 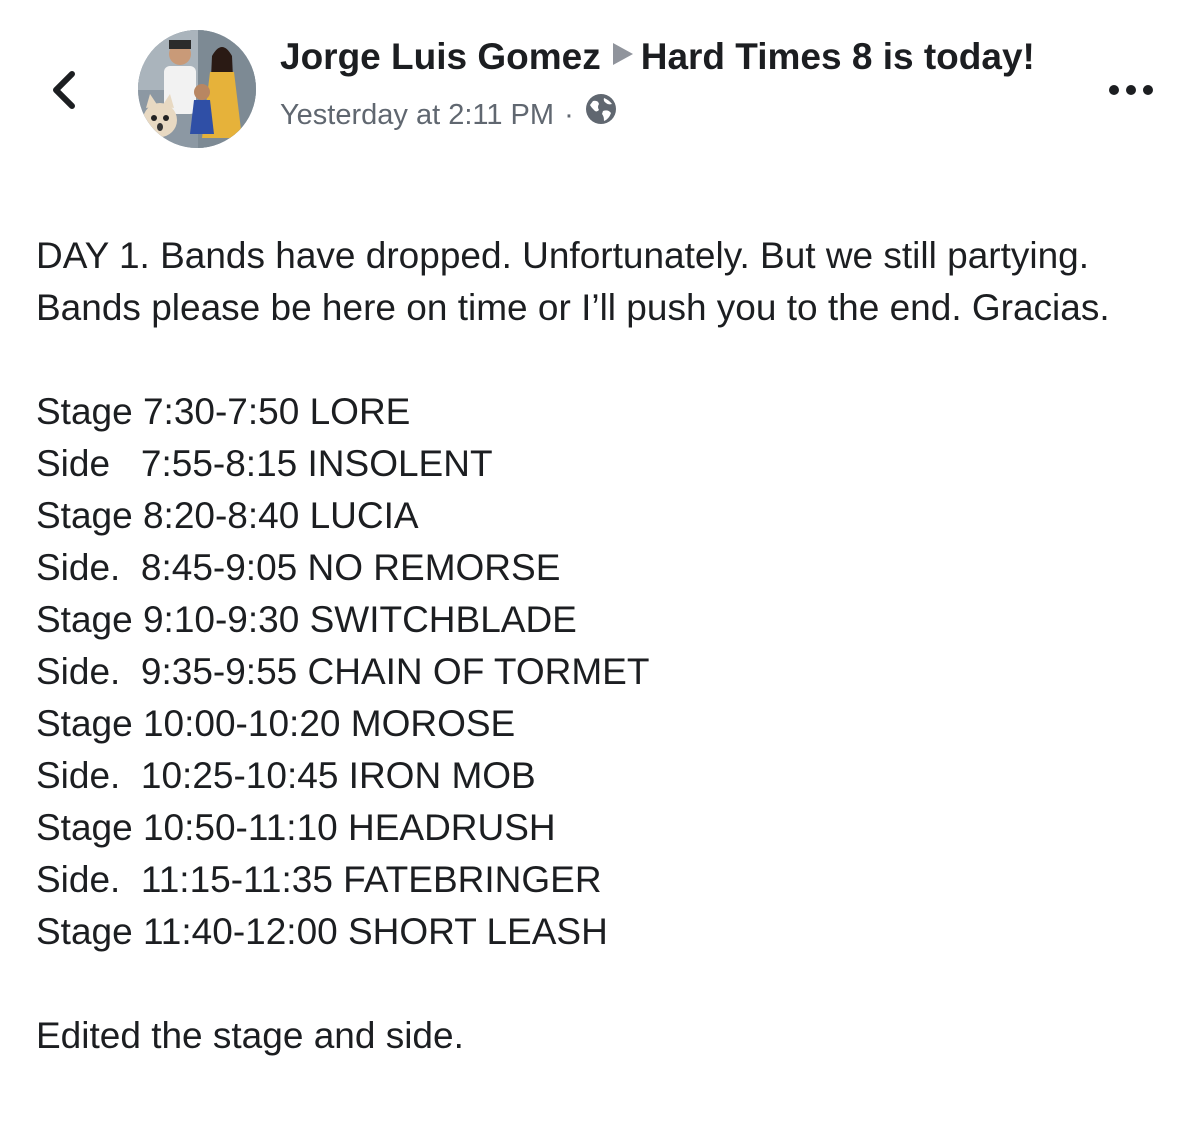 I want to click on post-meta: Yesterday at 2:11 PM ·, so click(x=670, y=114).